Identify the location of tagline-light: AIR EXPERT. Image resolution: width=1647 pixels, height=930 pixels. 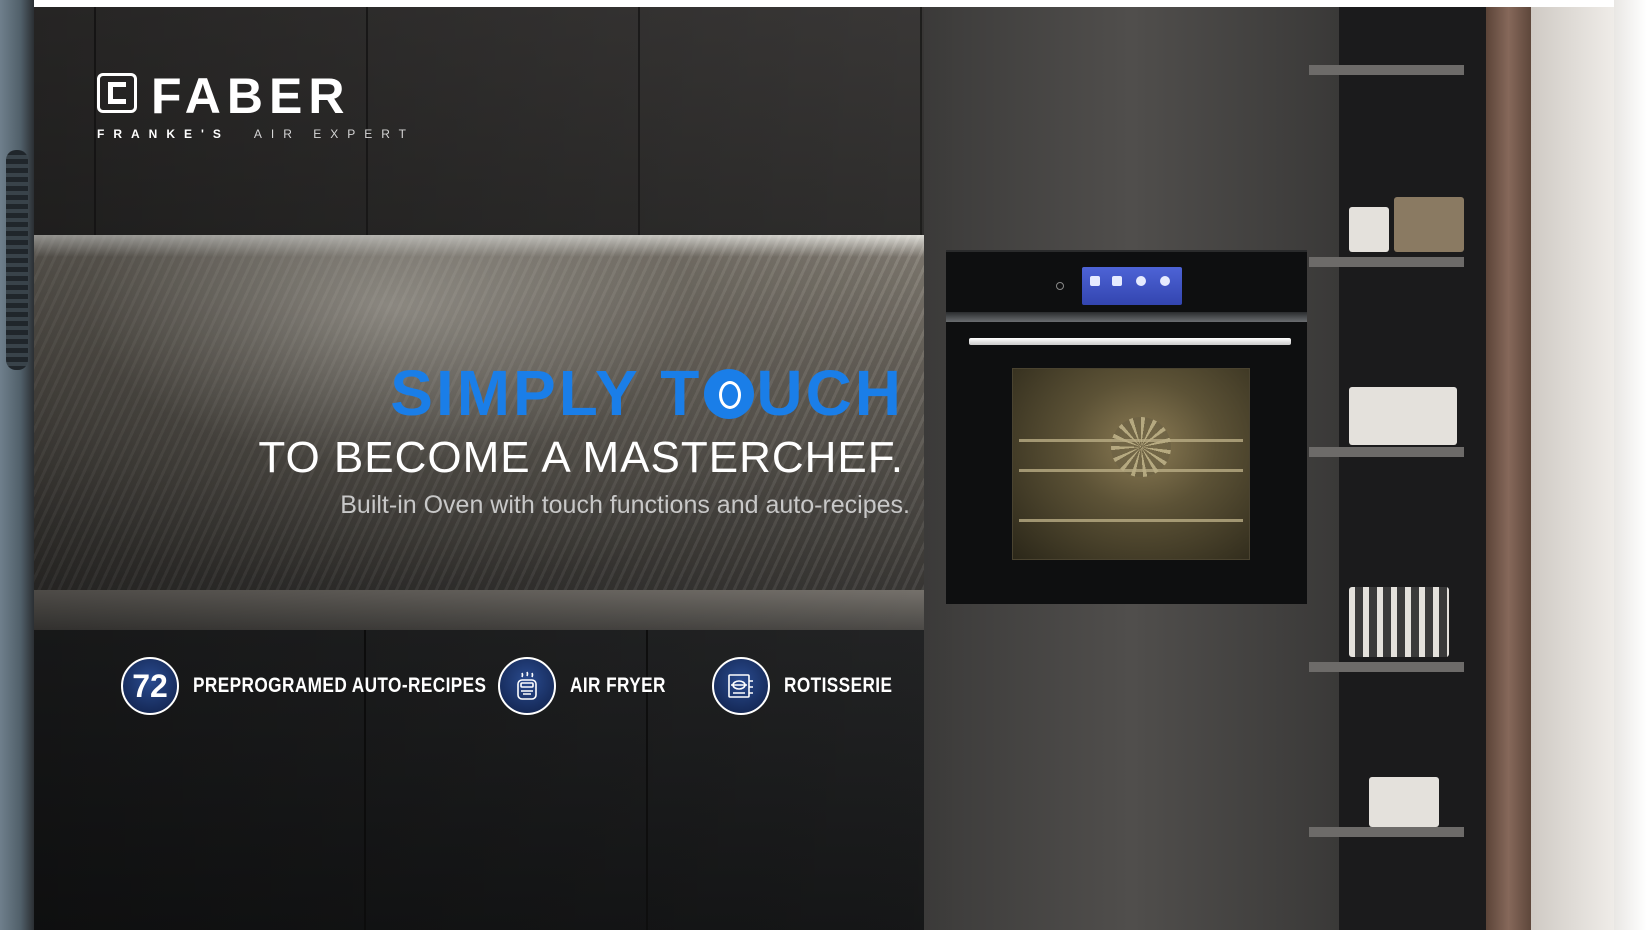
(334, 134).